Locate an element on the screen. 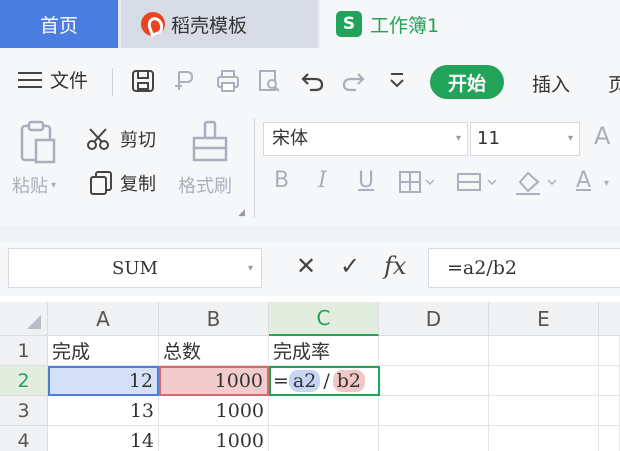 This screenshot has height=451, width=620. clipboard-group-expand-icon: ◢ is located at coordinates (241, 213).